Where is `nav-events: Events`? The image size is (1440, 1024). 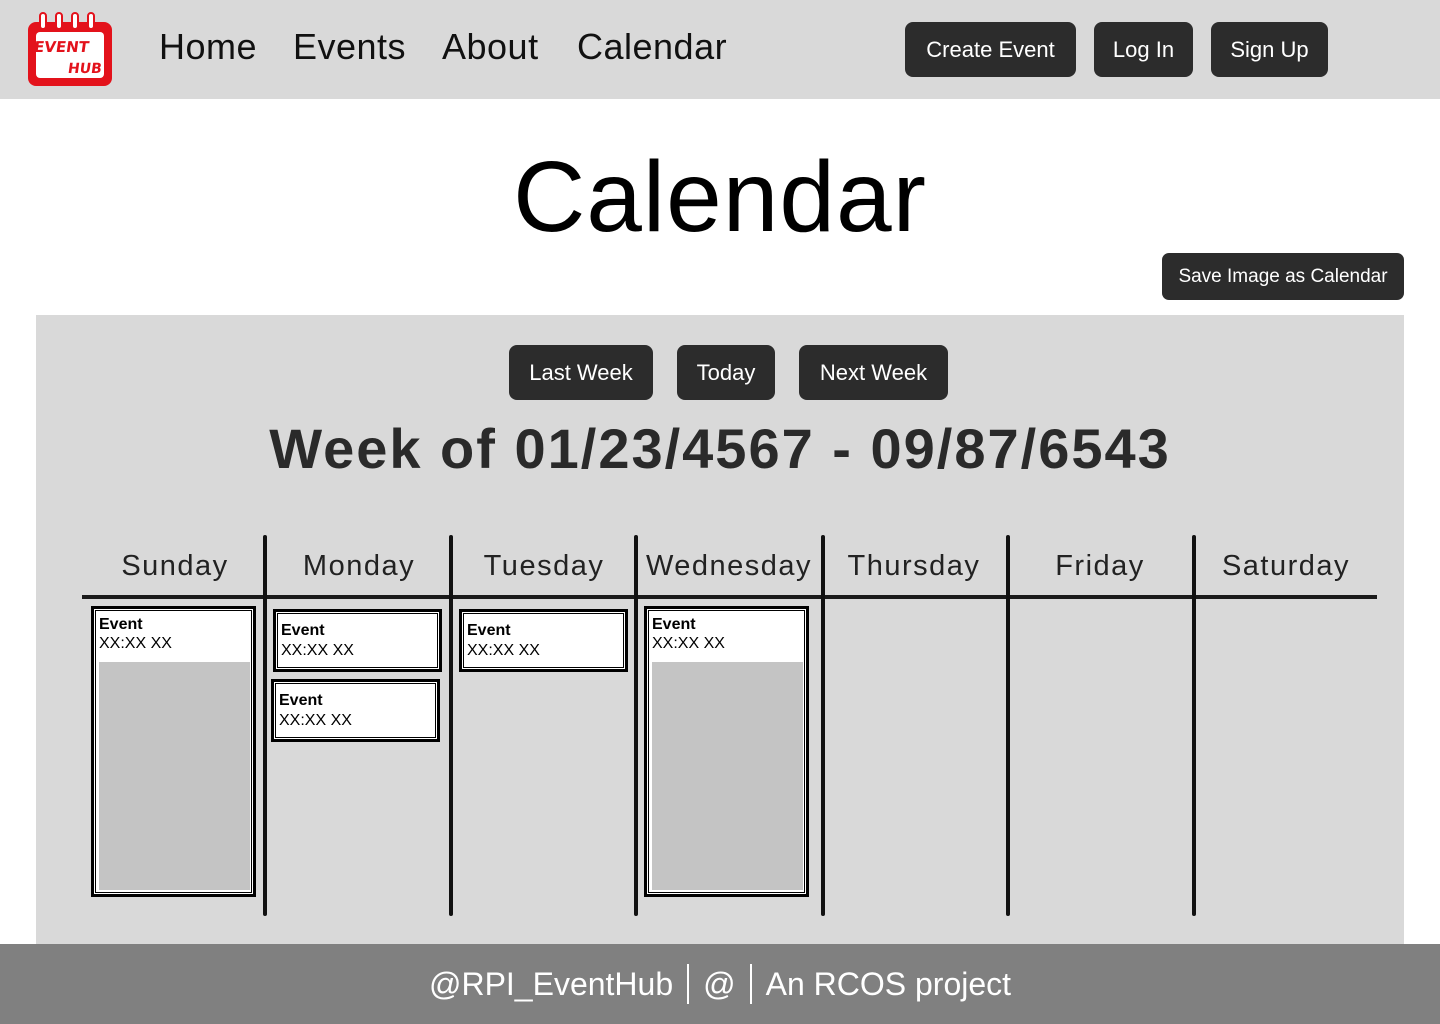
nav-events: Events is located at coordinates (349, 47).